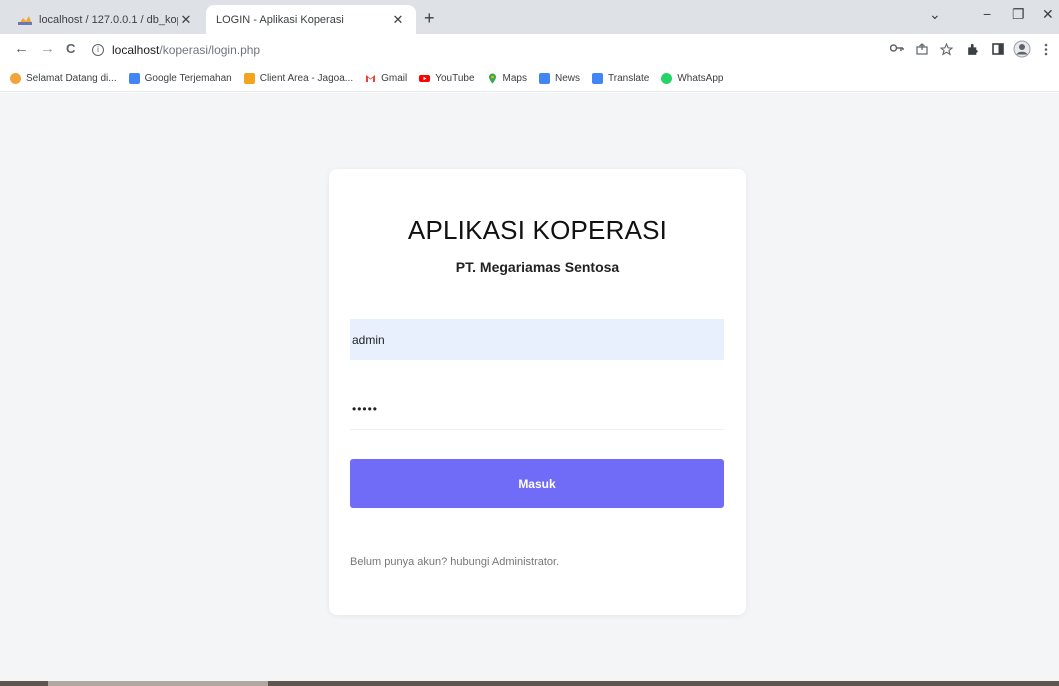 This screenshot has width=1059, height=686. What do you see at coordinates (700, 78) in the screenshot?
I see `bookmark-label: WhatsApp` at bounding box center [700, 78].